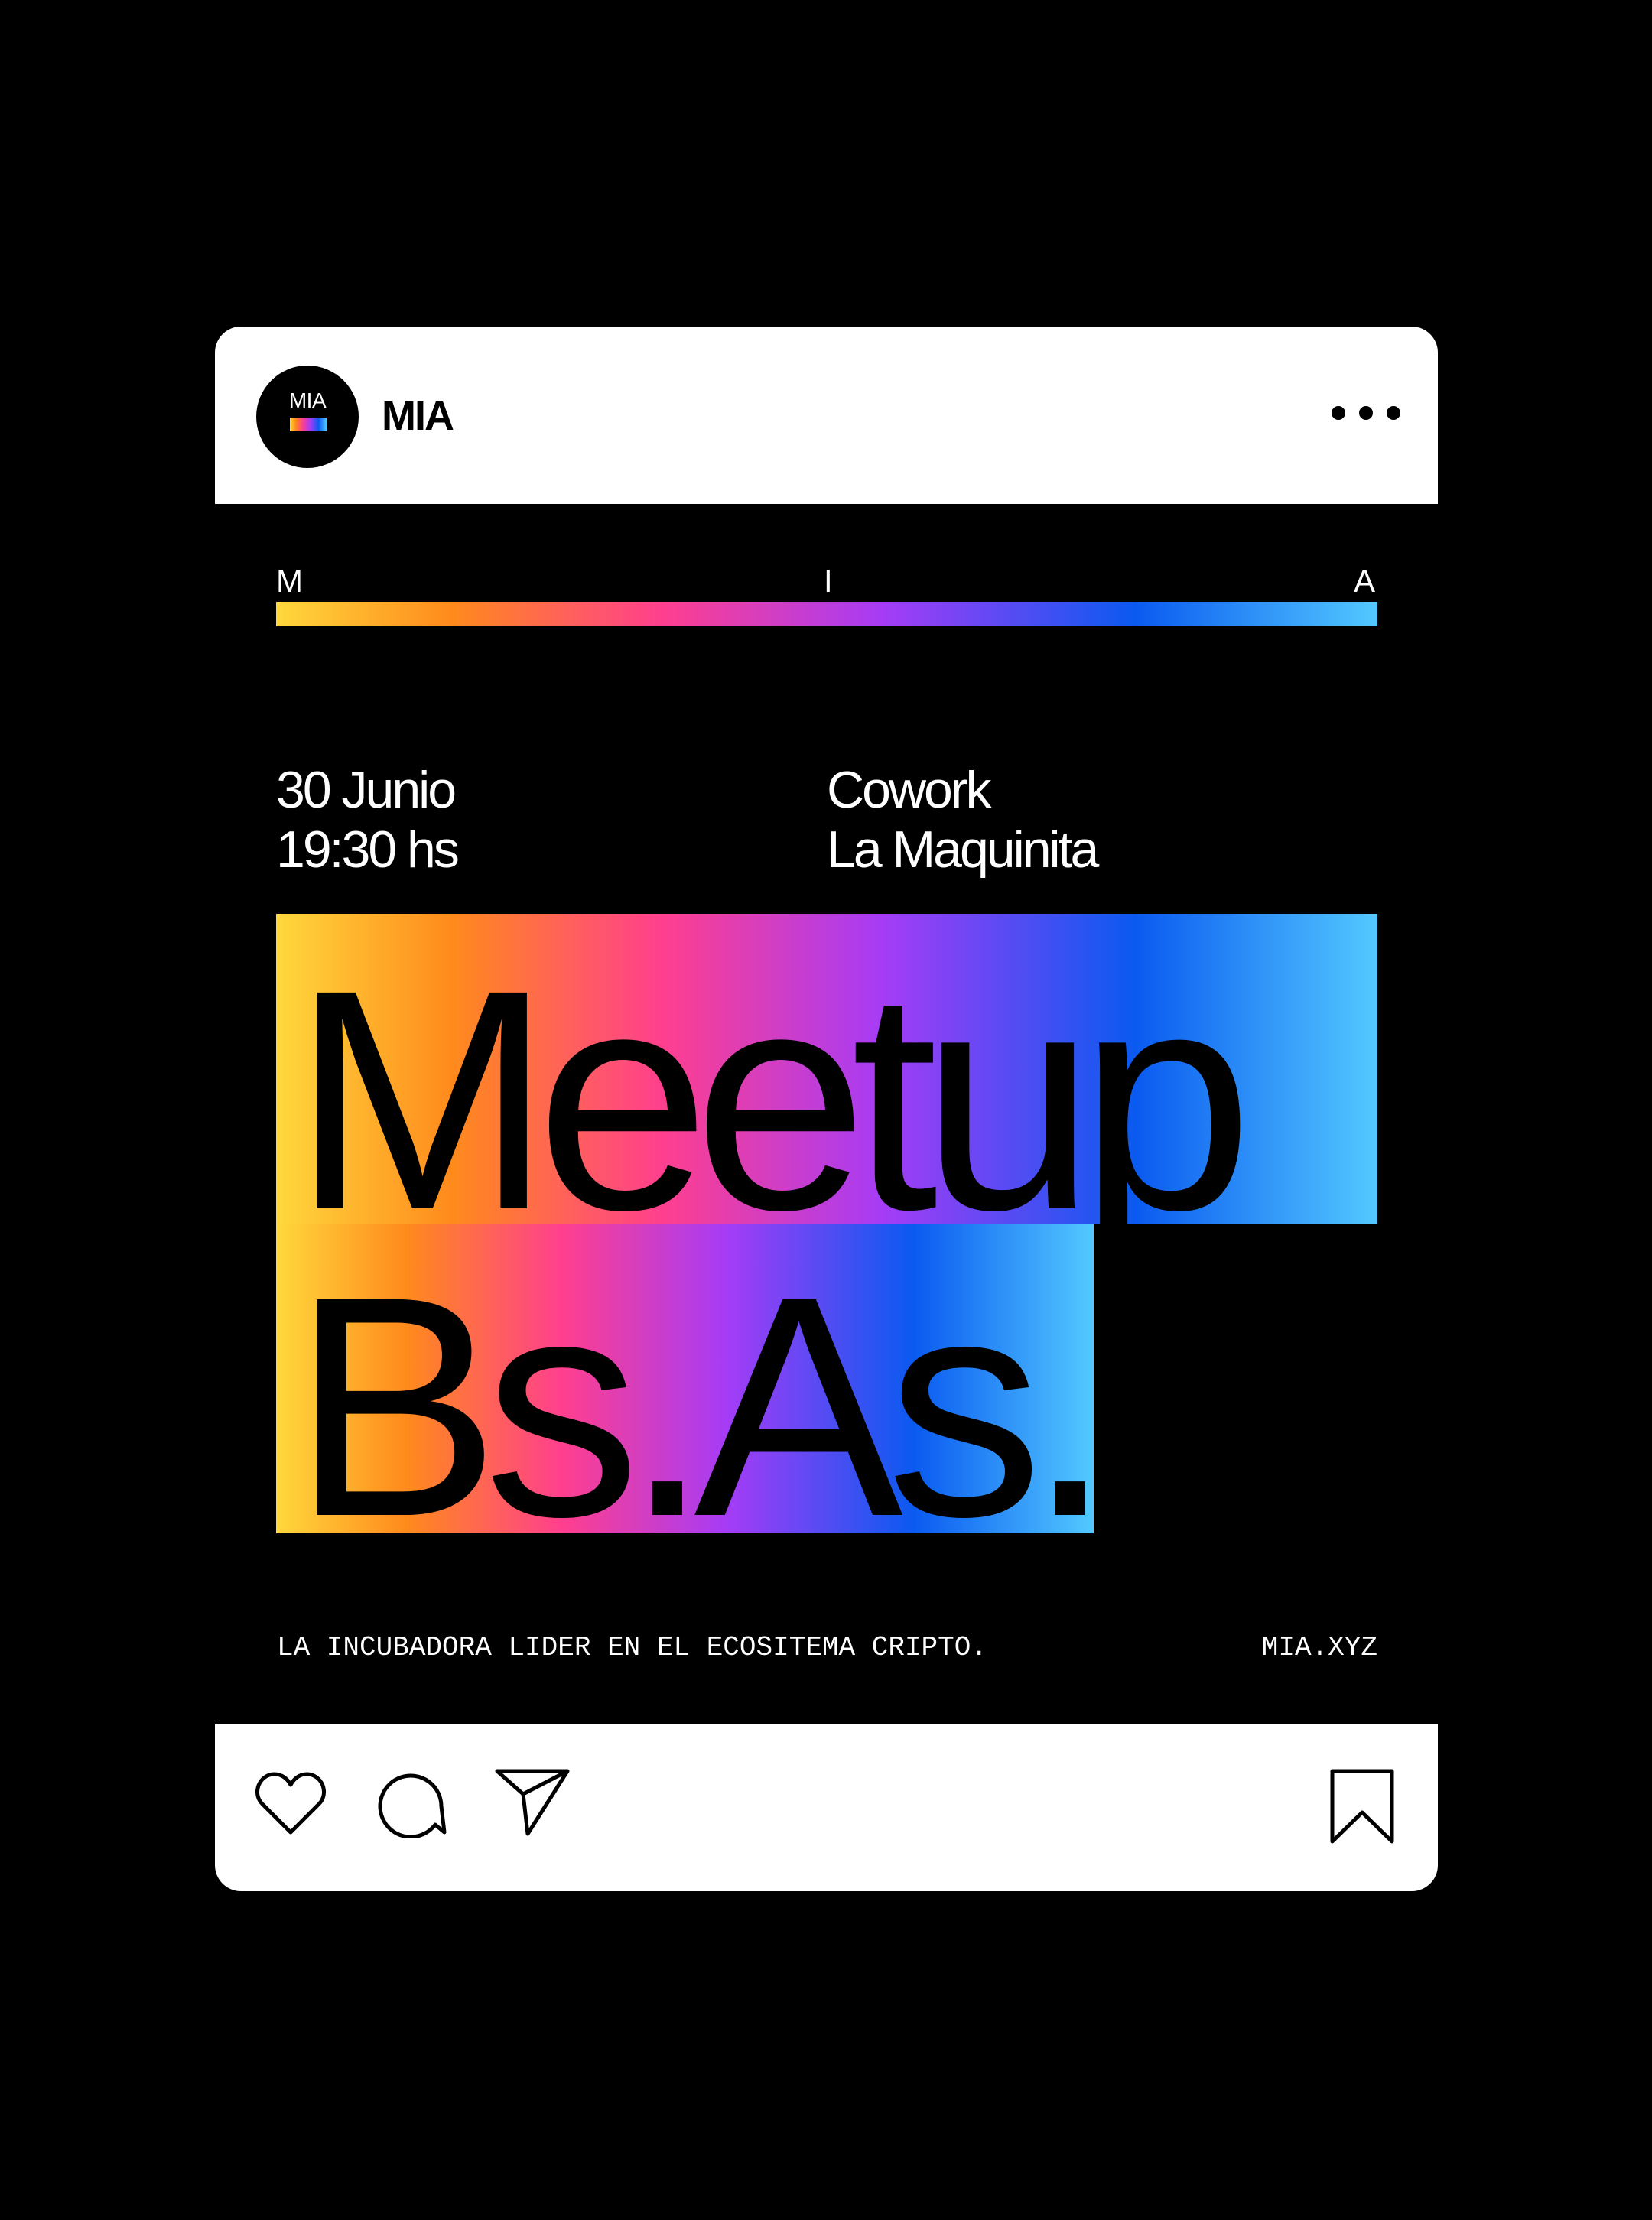 This screenshot has height=2220, width=1652. I want to click on avatar: MIA, so click(308, 417).